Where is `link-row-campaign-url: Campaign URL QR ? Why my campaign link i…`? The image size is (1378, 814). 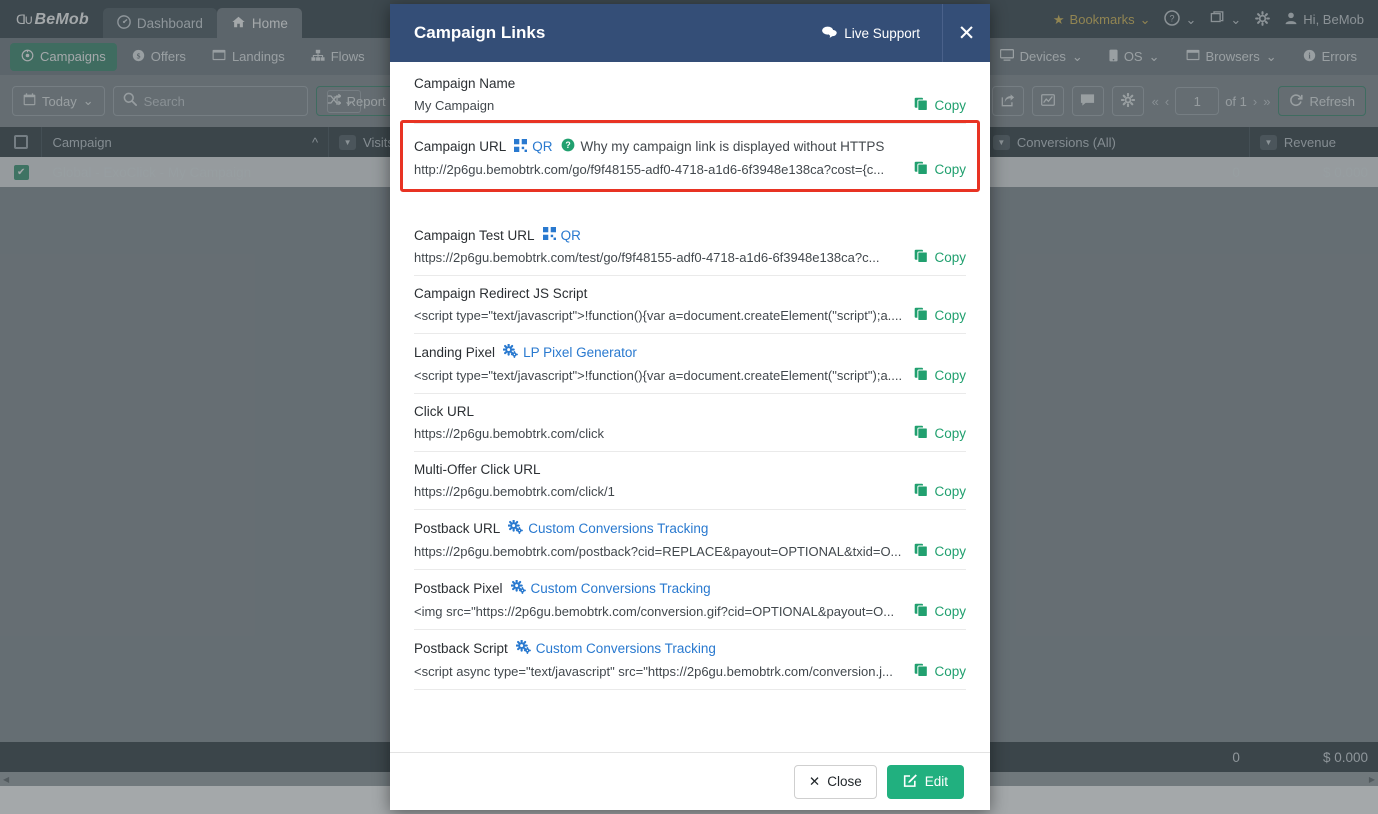
link-row-campaign-url: Campaign URL QR ? Why my campaign link i… is located at coordinates (690, 157).